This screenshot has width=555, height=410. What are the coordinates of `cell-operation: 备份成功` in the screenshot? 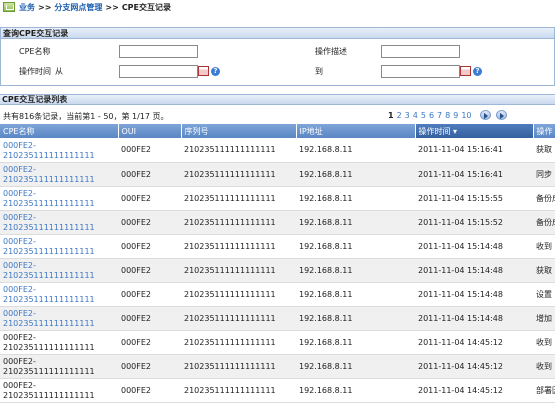 It's located at (544, 222).